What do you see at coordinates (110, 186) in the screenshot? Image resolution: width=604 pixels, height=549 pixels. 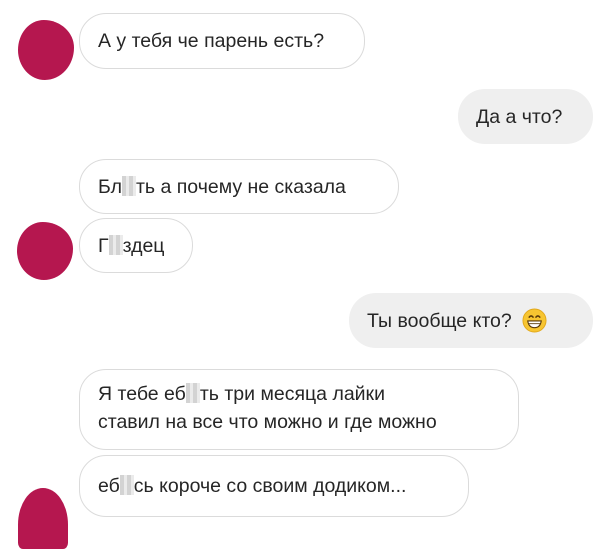 I see `text-fragment: Бл` at bounding box center [110, 186].